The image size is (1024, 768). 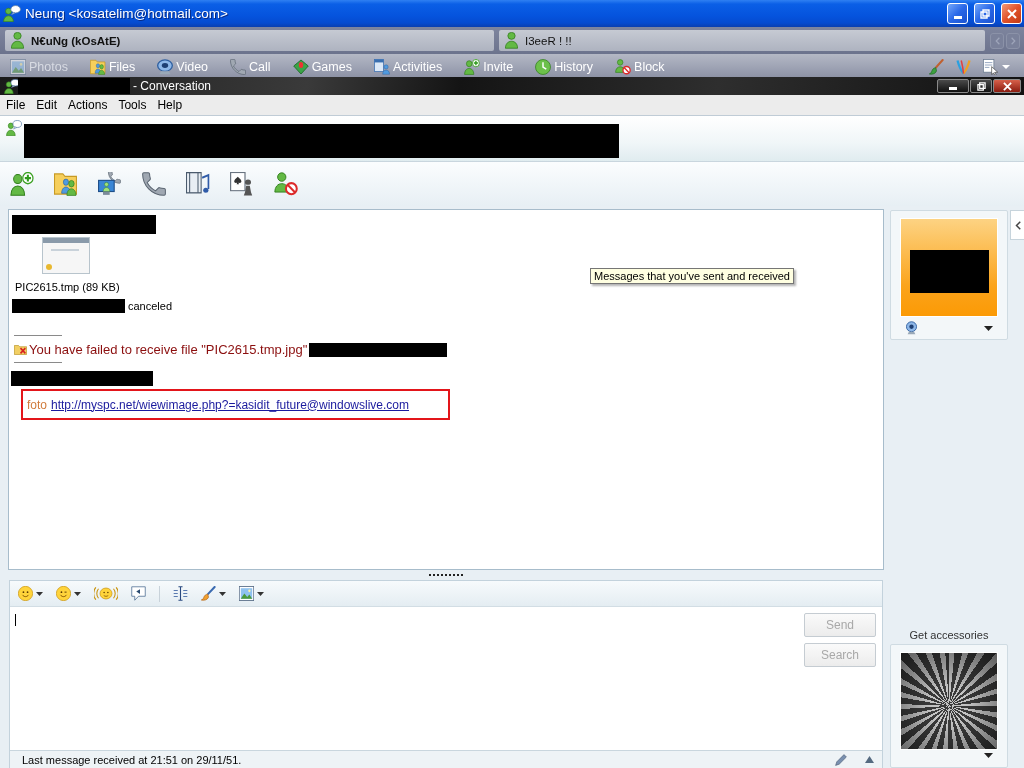 I want to click on toolbar-button: Call, so click(x=250, y=66).